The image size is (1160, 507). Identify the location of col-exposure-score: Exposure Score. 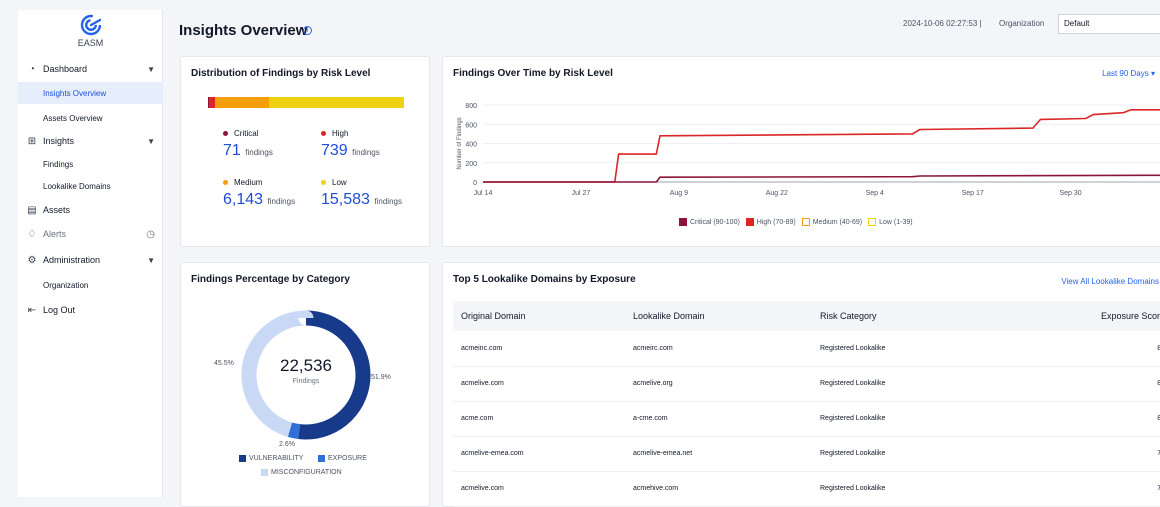
(1076, 316).